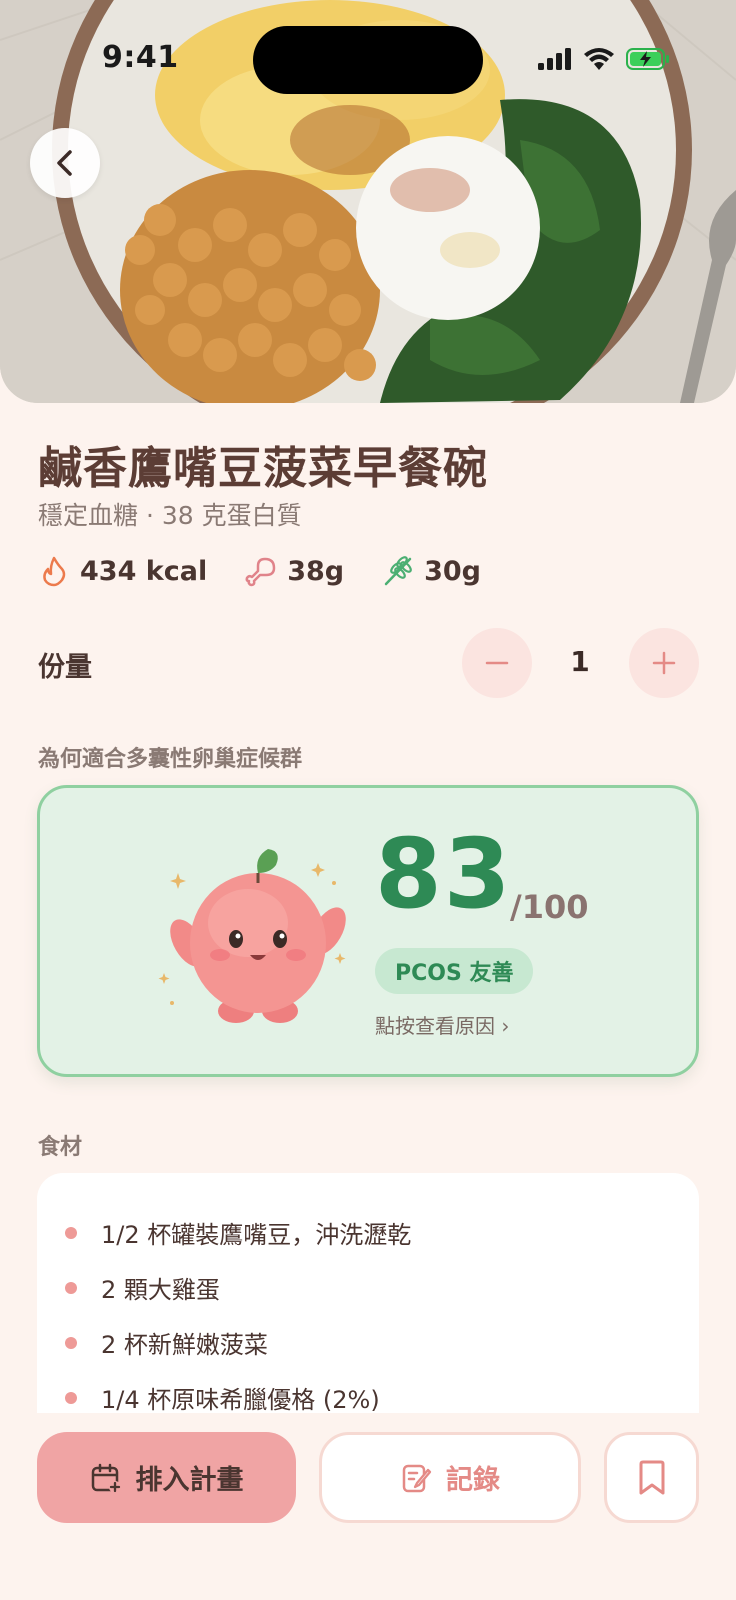 The image size is (736, 1600). Describe the element at coordinates (368, 60) in the screenshot. I see `dynamic-island` at that location.